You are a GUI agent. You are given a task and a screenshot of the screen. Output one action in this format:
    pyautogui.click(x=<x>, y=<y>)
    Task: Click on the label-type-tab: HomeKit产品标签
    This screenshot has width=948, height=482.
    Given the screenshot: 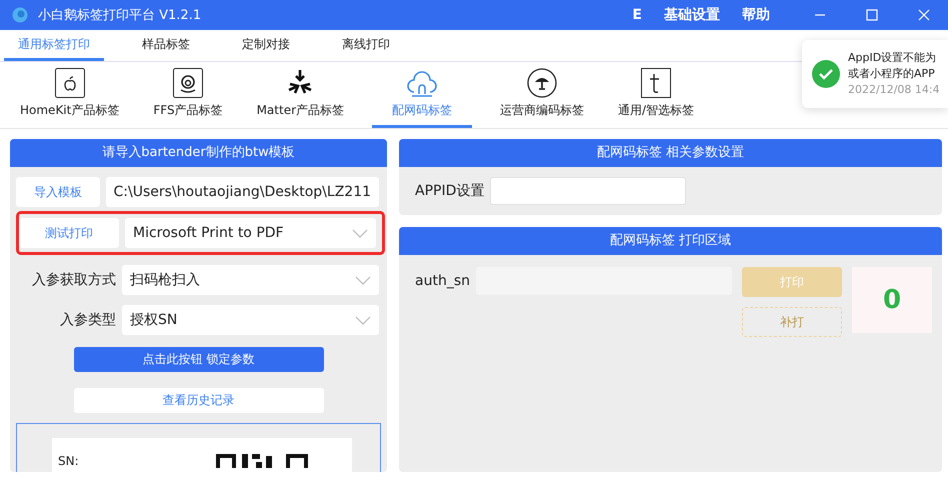 What is the action you would take?
    pyautogui.click(x=70, y=95)
    